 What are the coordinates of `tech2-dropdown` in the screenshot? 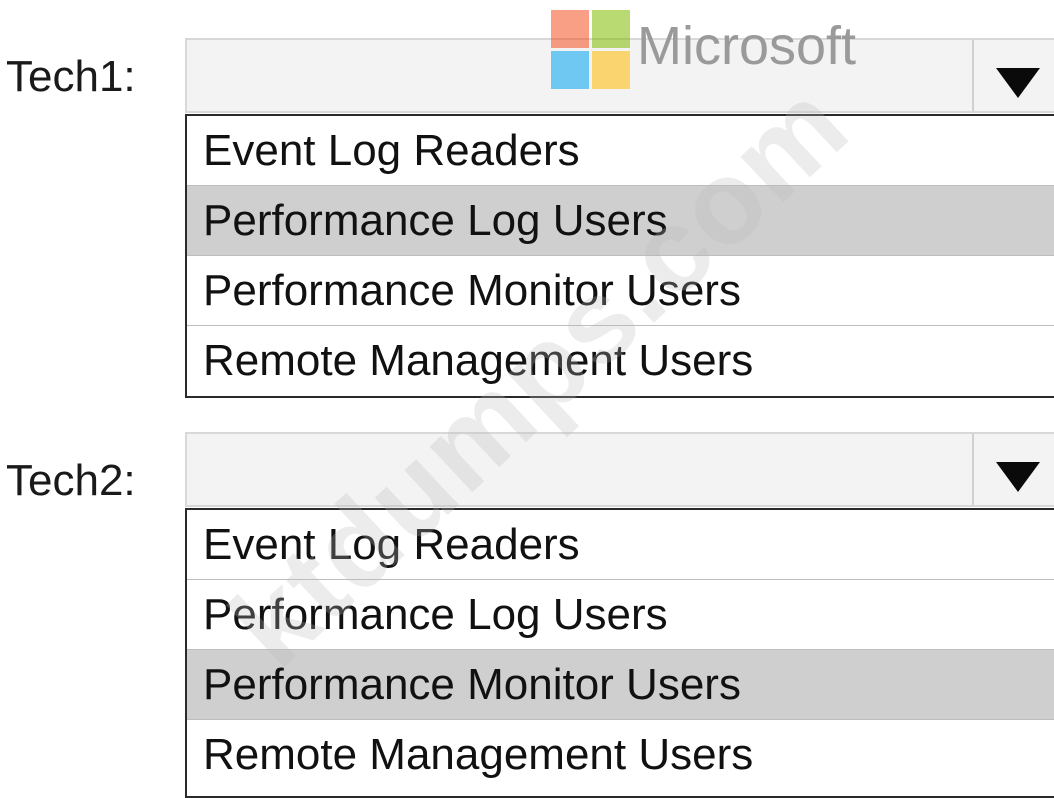 It's located at (619, 469).